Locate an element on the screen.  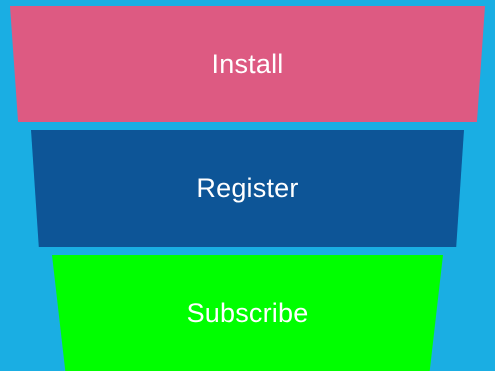
funnel-stage-install-label: Install is located at coordinates (247, 63).